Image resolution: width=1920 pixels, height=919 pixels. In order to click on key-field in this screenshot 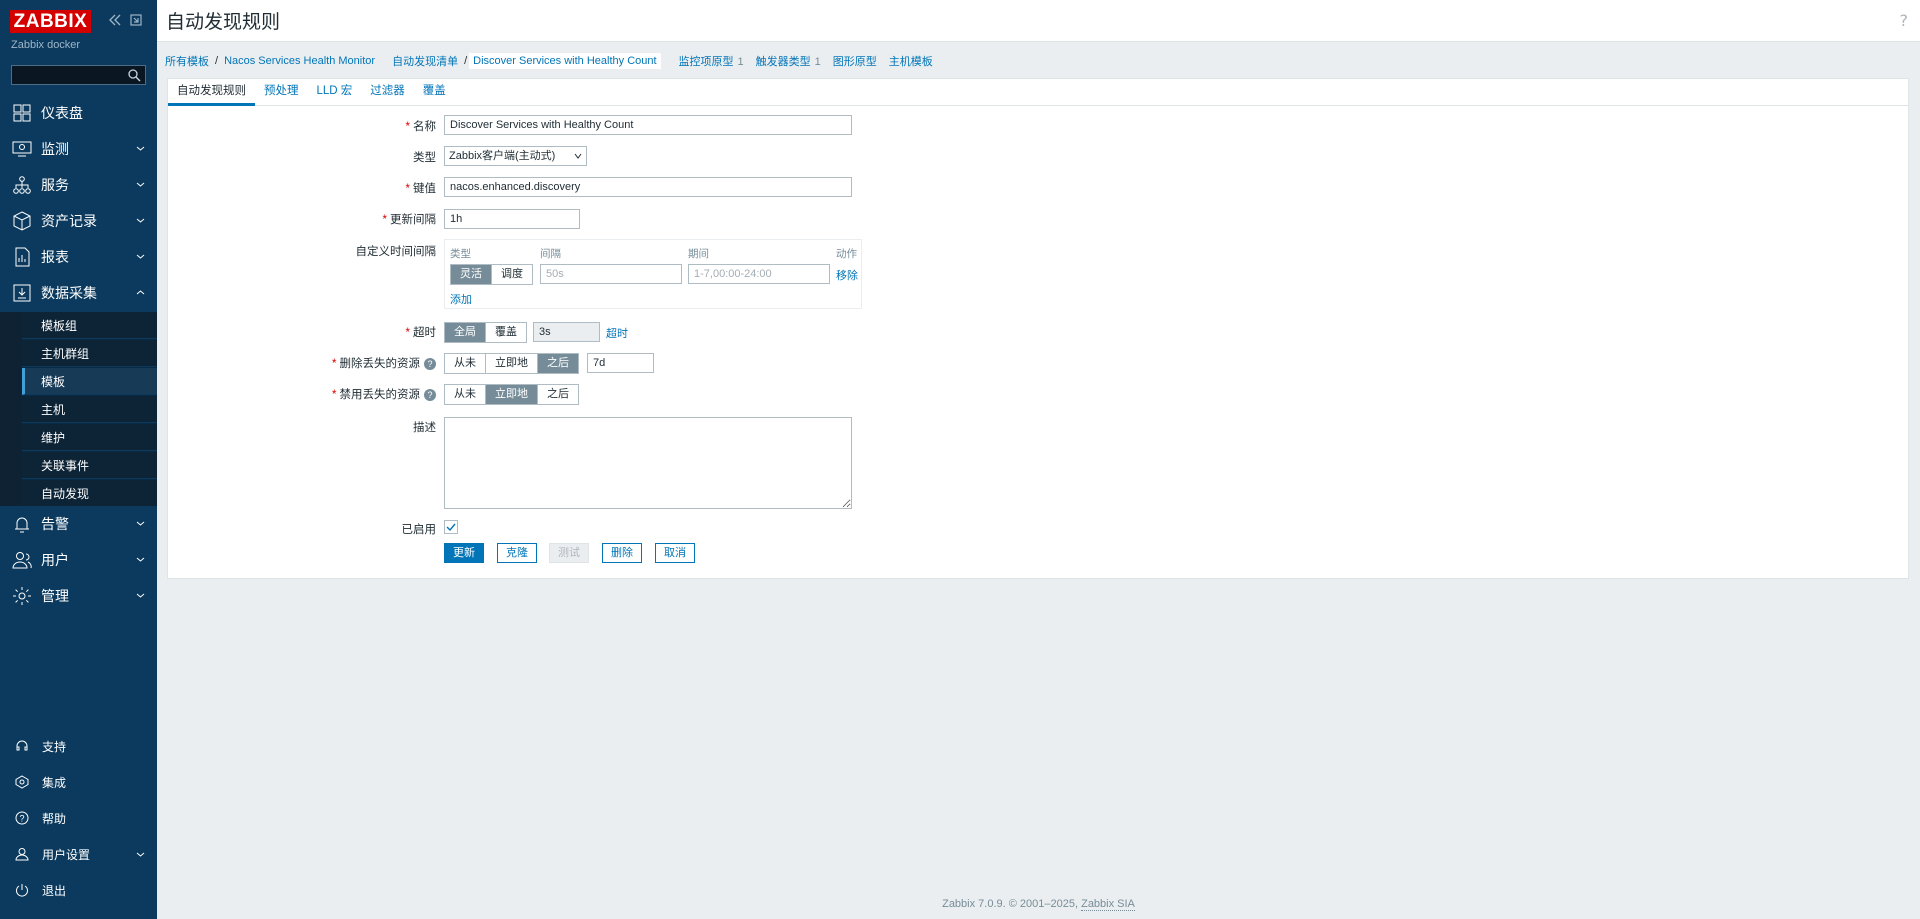, I will do `click(648, 187)`.